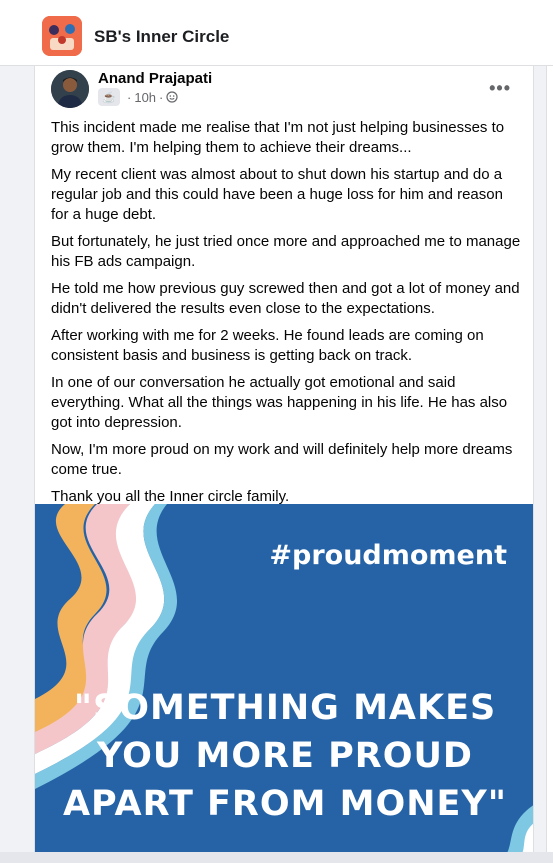 Image resolution: width=553 pixels, height=863 pixels. I want to click on group-logo-icon, so click(62, 36).